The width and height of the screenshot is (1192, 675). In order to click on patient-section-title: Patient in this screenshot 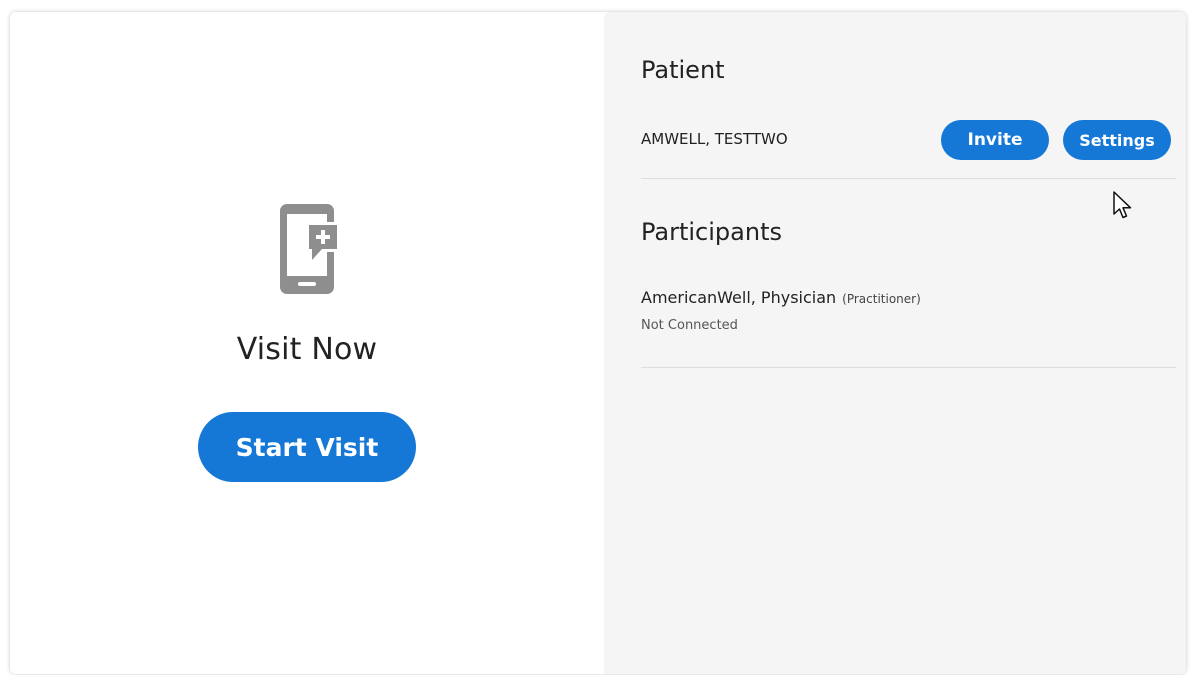, I will do `click(683, 70)`.